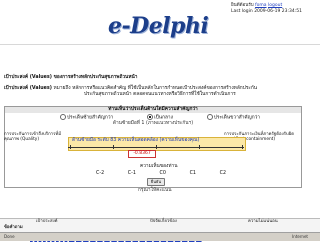 Image resolution: width=320 pixels, height=244 pixels. What do you see at coordinates (9, 236) in the screenshot?
I see `status-text: Done` at bounding box center [9, 236].